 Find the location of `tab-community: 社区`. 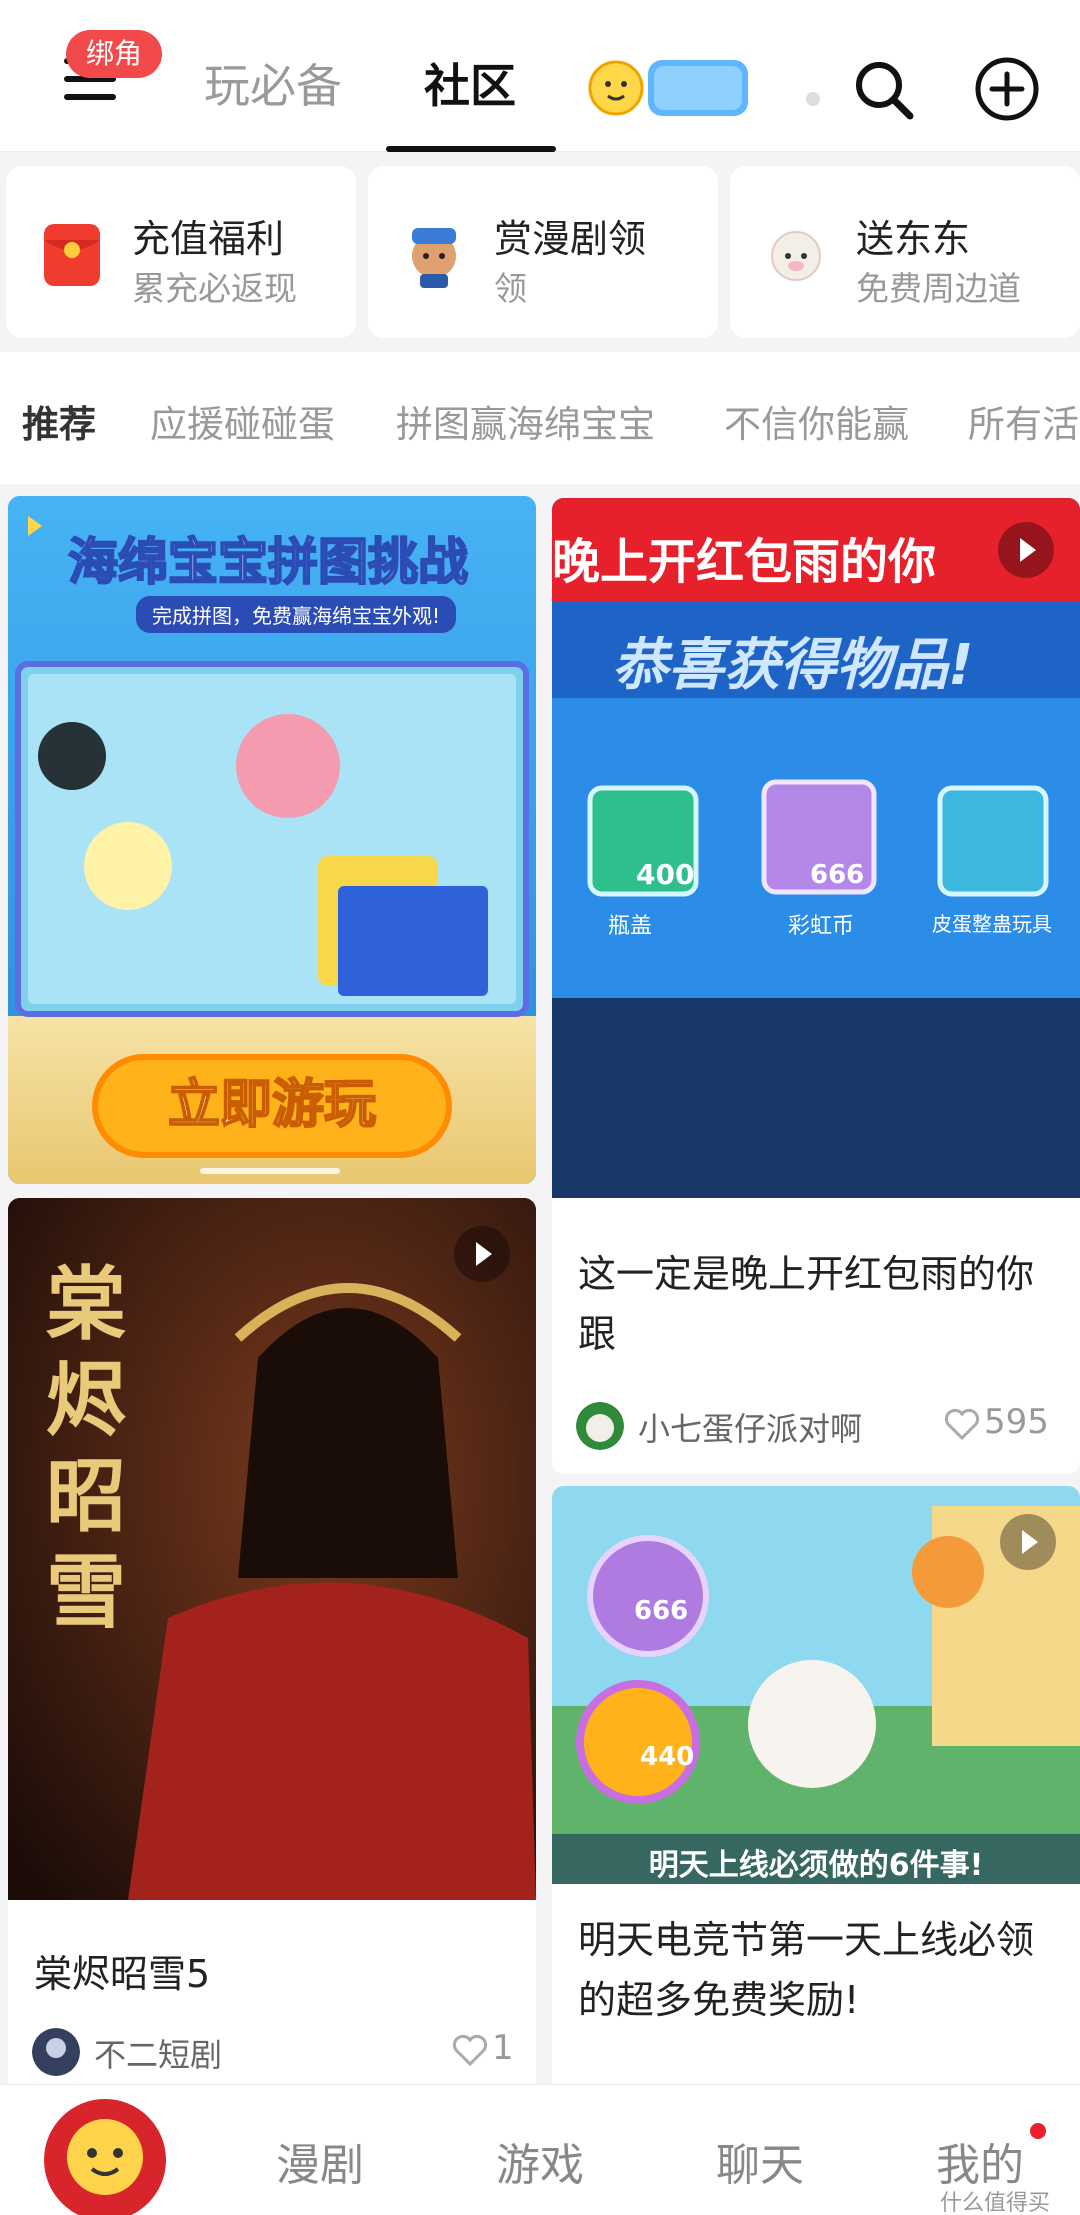

tab-community: 社区 is located at coordinates (470, 86).